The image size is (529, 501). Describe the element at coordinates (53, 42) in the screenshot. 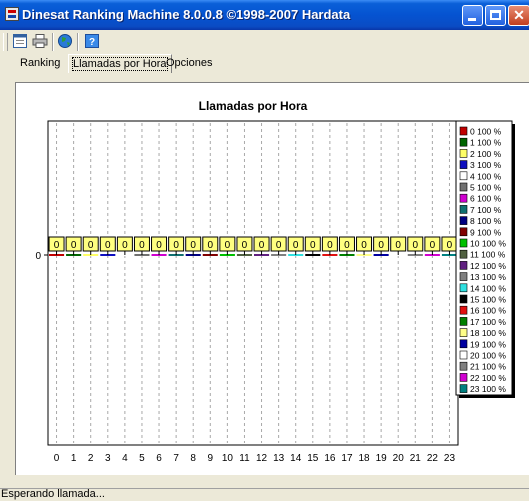

I see `toolbar-separator` at that location.